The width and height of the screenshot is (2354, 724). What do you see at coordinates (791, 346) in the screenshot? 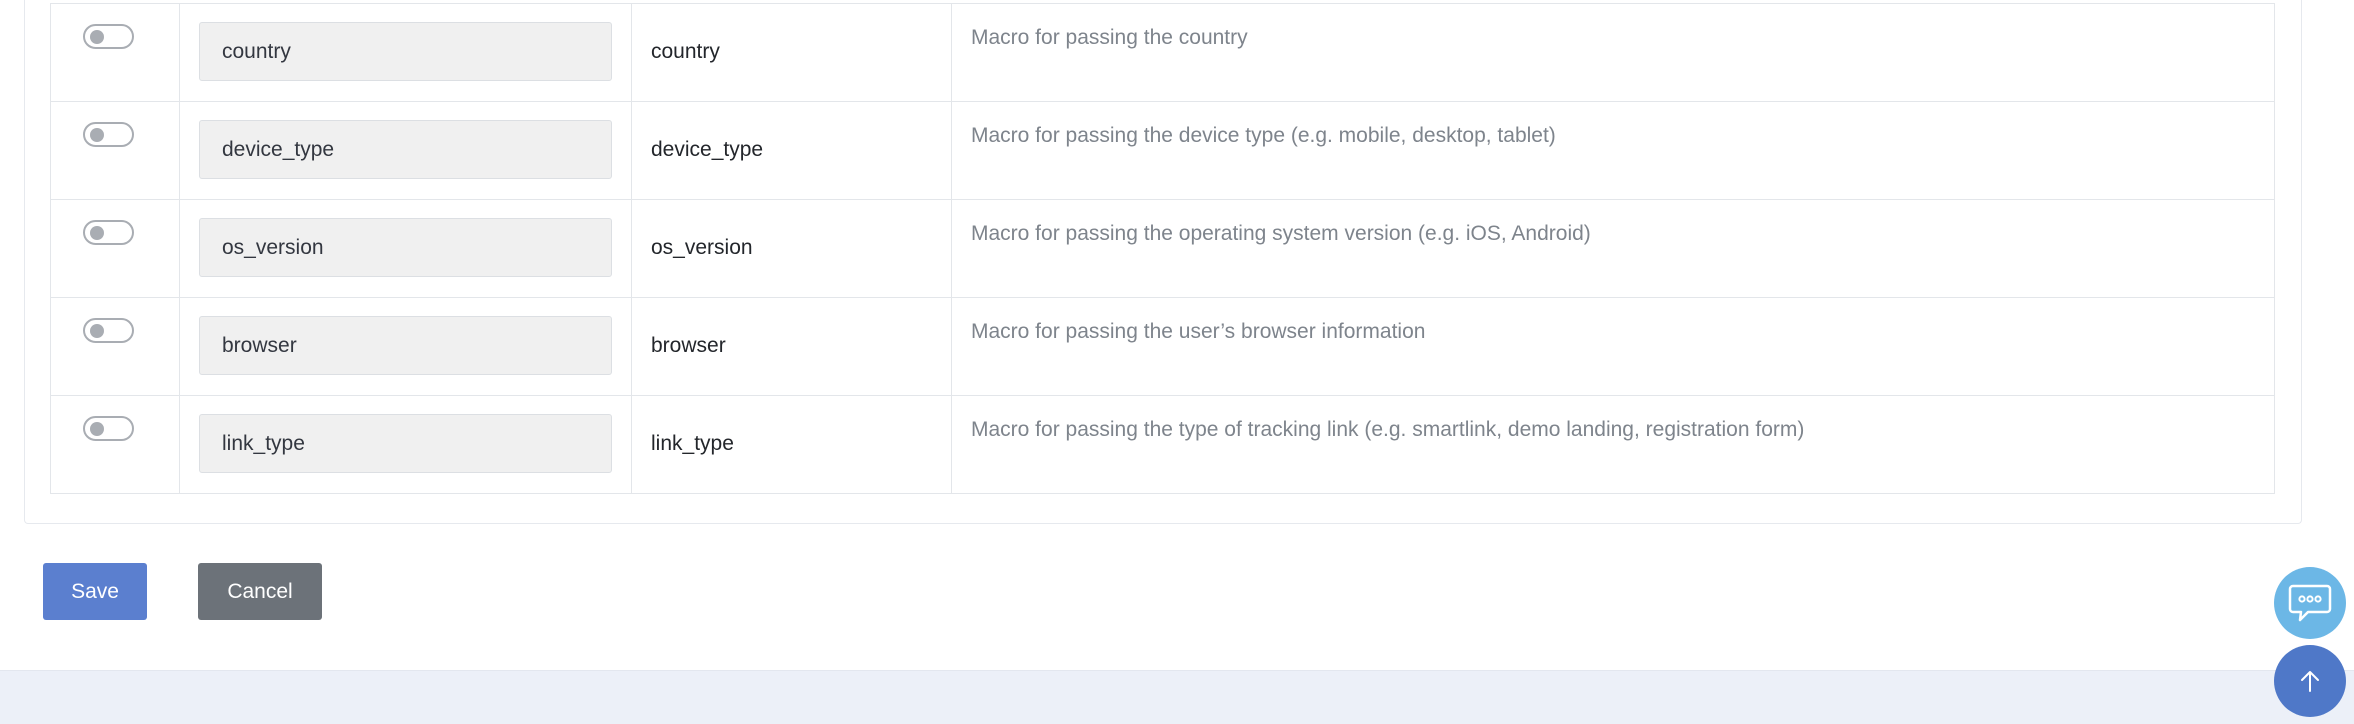
I see `name-cell: browser` at bounding box center [791, 346].